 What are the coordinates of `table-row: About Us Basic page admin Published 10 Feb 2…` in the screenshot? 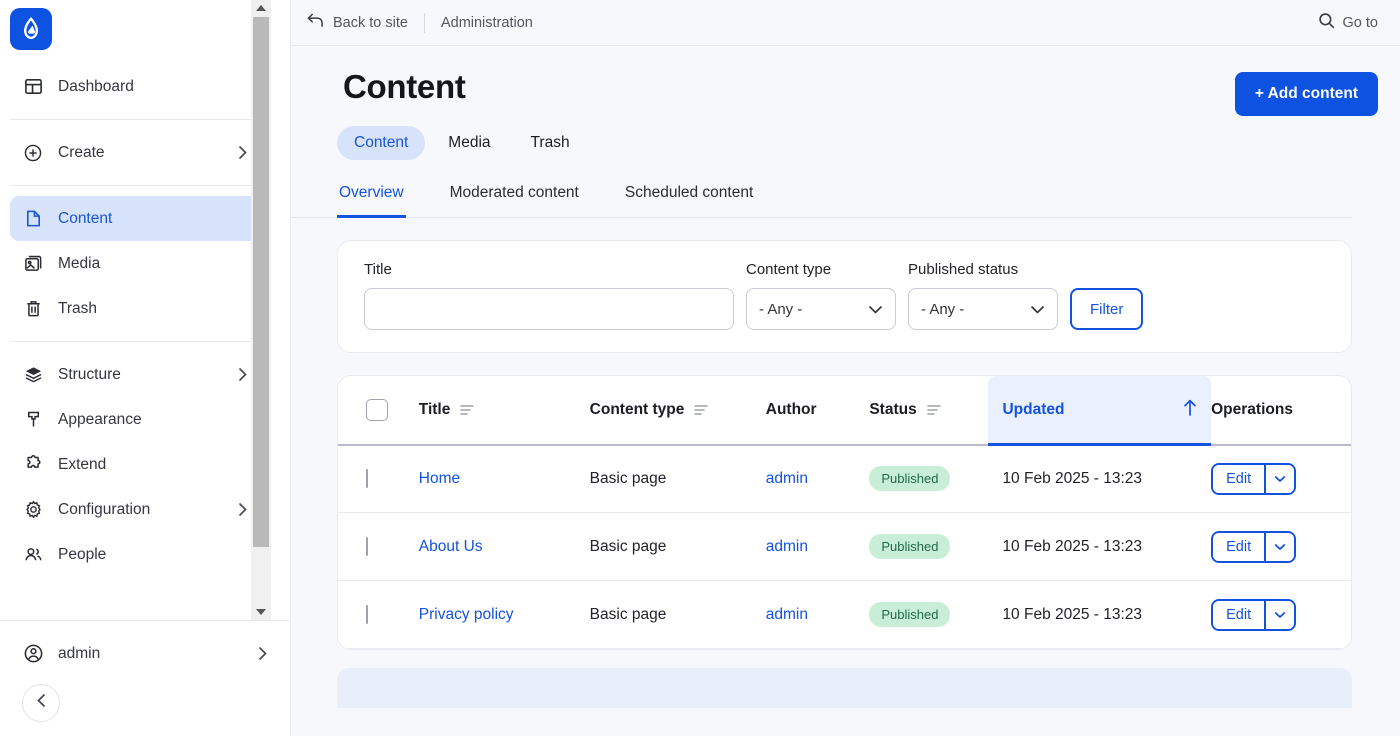 It's located at (844, 546).